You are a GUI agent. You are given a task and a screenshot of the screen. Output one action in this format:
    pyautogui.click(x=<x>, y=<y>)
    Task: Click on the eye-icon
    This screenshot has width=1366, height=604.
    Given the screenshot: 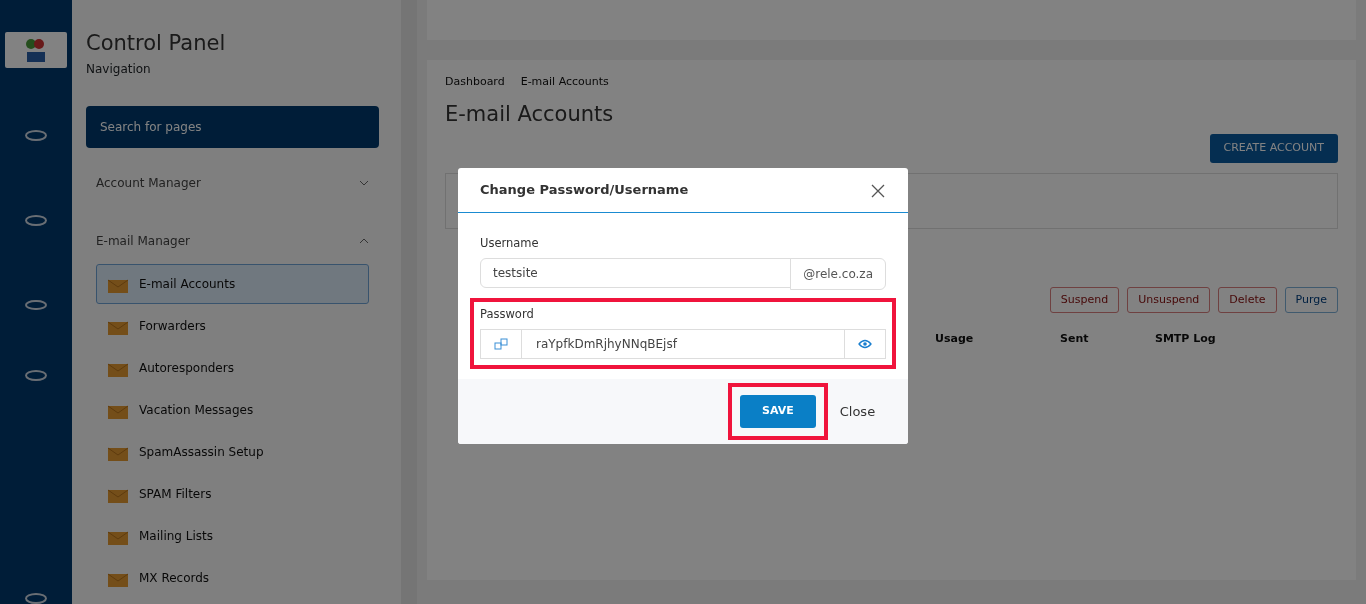 What is the action you would take?
    pyautogui.click(x=865, y=344)
    